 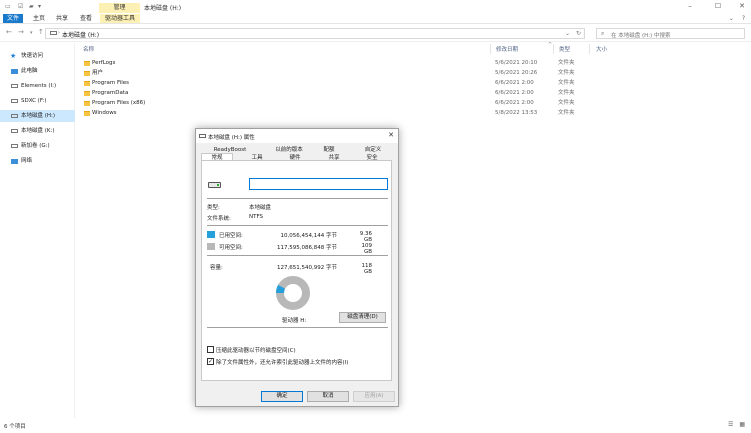 I want to click on manage-context-tab: 管理, so click(x=119, y=8).